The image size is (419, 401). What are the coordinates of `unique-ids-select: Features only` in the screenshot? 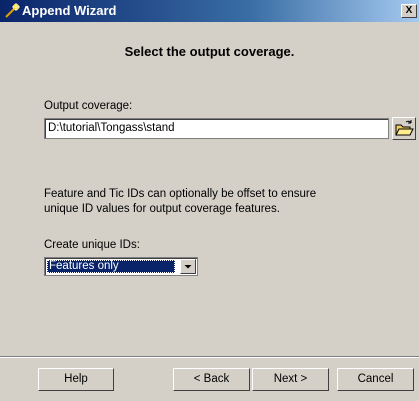 It's located at (121, 266).